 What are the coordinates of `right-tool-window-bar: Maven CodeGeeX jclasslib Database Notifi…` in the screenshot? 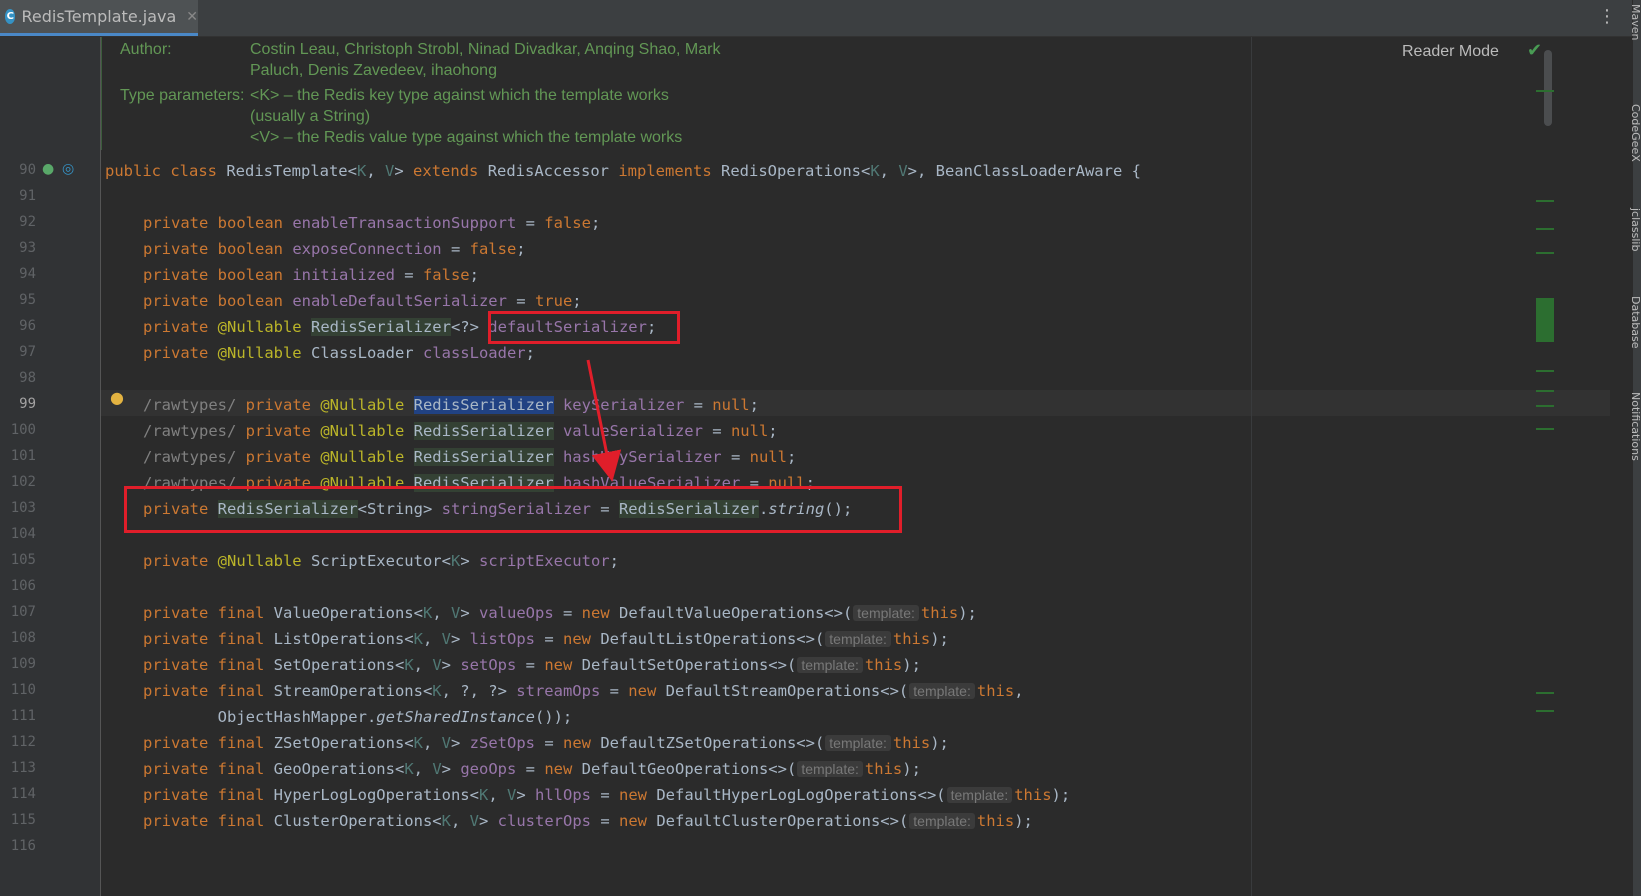 It's located at (1635, 448).